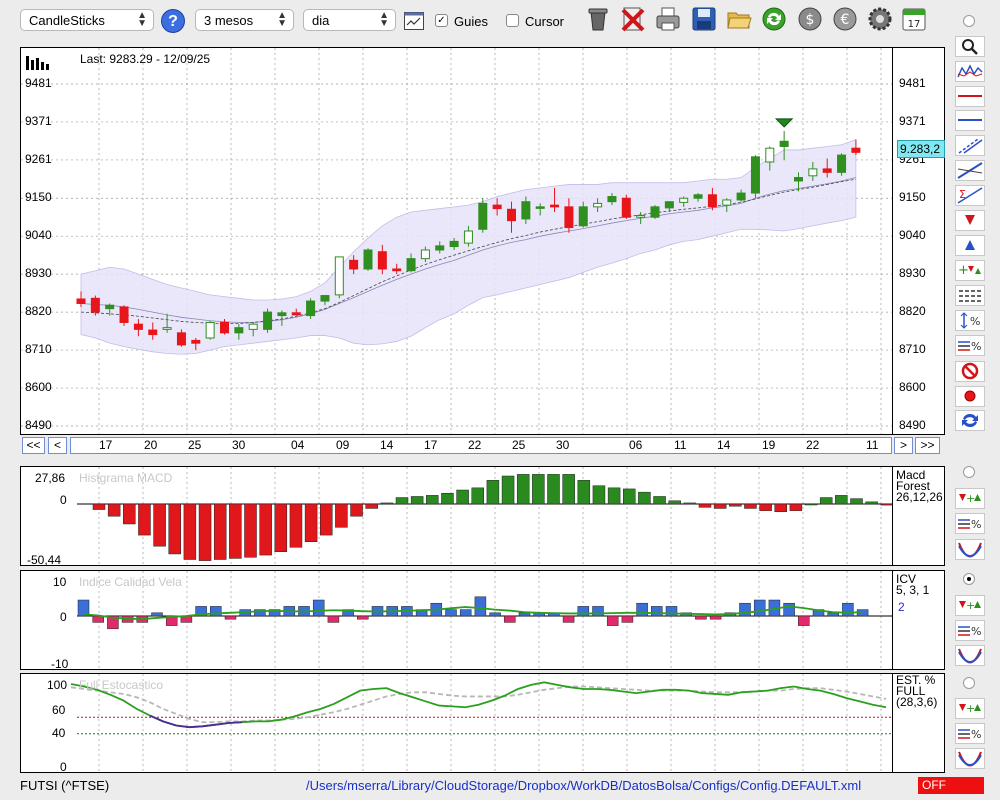  What do you see at coordinates (441, 20) in the screenshot?
I see `guides-checkbox: ✓` at bounding box center [441, 20].